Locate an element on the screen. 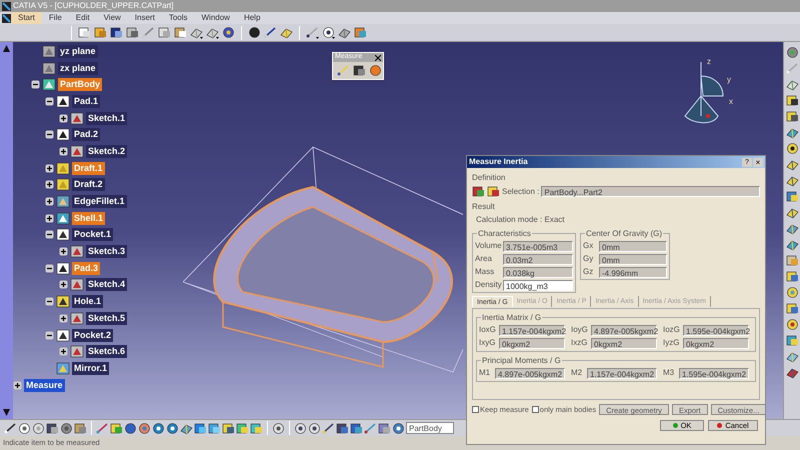 The height and width of the screenshot is (450, 800). hide-icon is located at coordinates (242, 428).